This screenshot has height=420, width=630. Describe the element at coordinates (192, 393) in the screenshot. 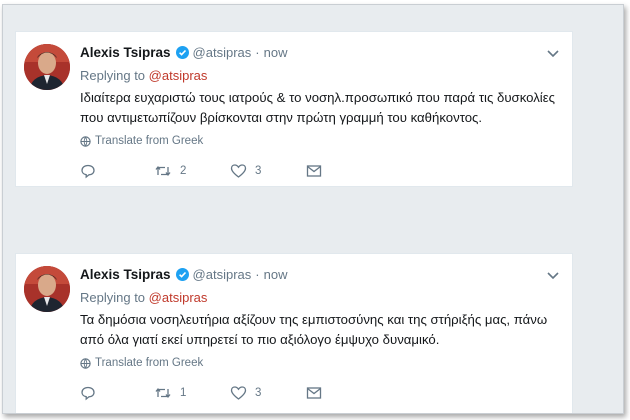

I see `retweet-button: 1` at that location.